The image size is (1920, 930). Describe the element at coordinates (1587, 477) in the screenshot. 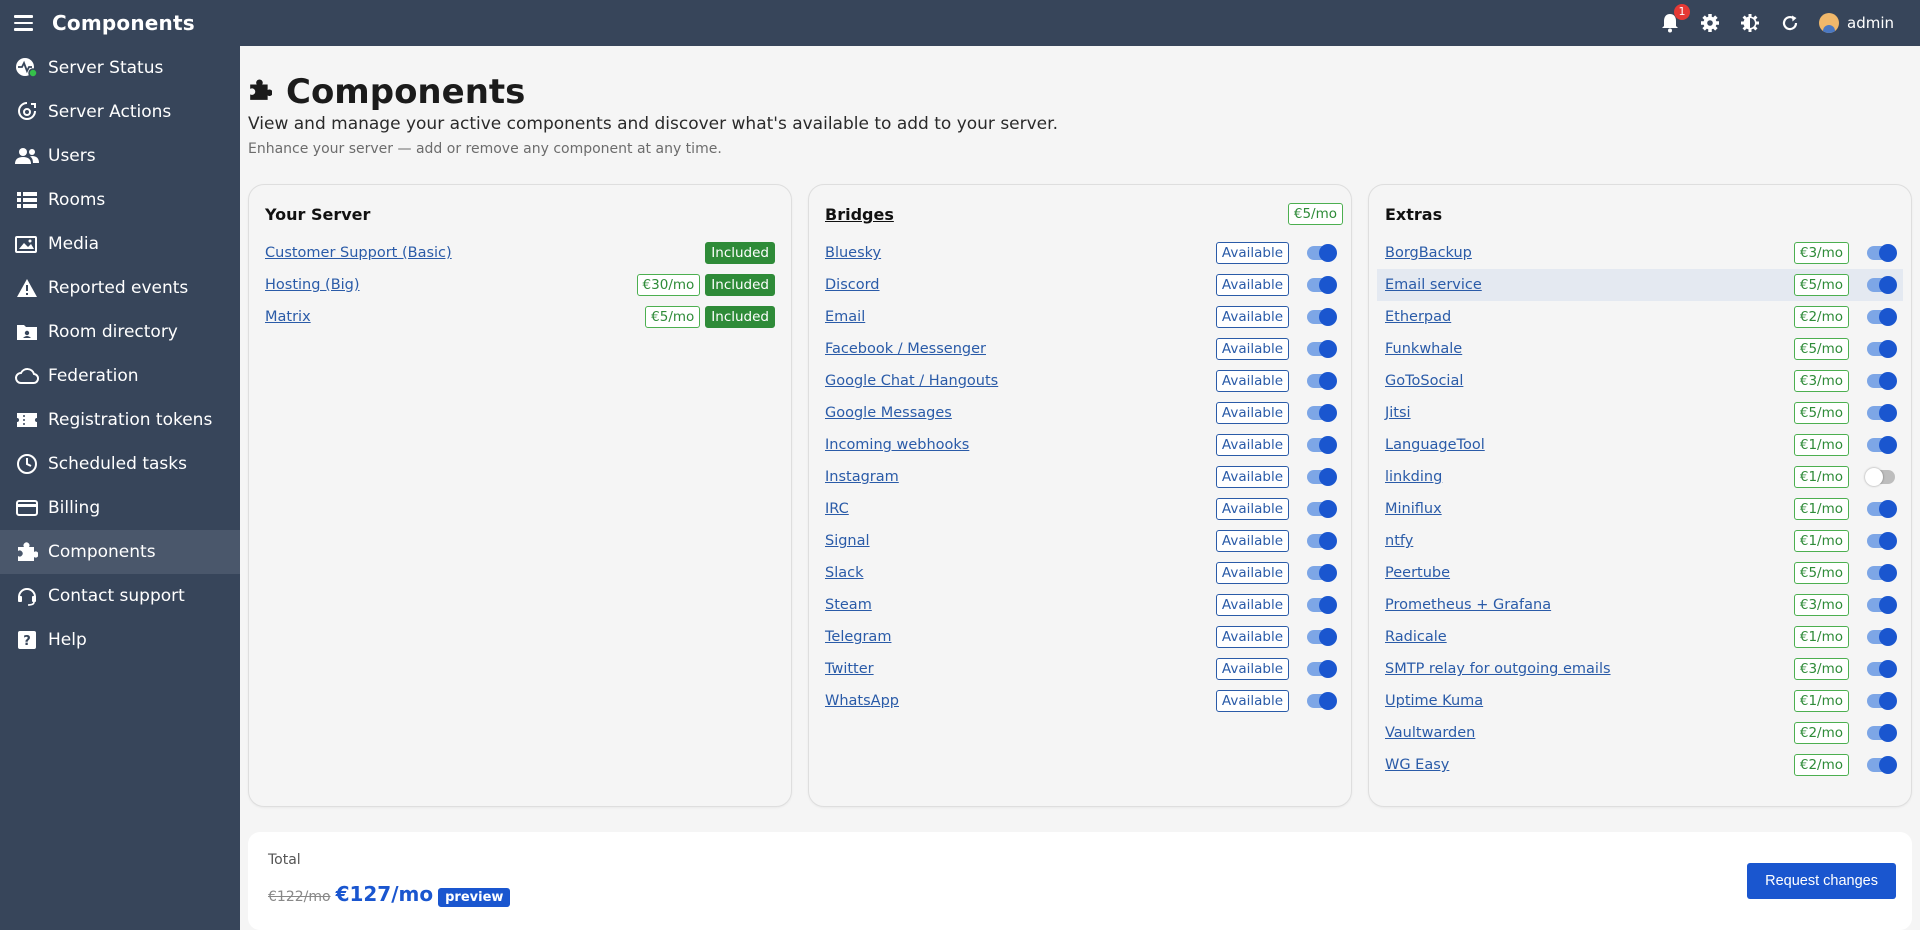

I see `component-link: linkding` at that location.